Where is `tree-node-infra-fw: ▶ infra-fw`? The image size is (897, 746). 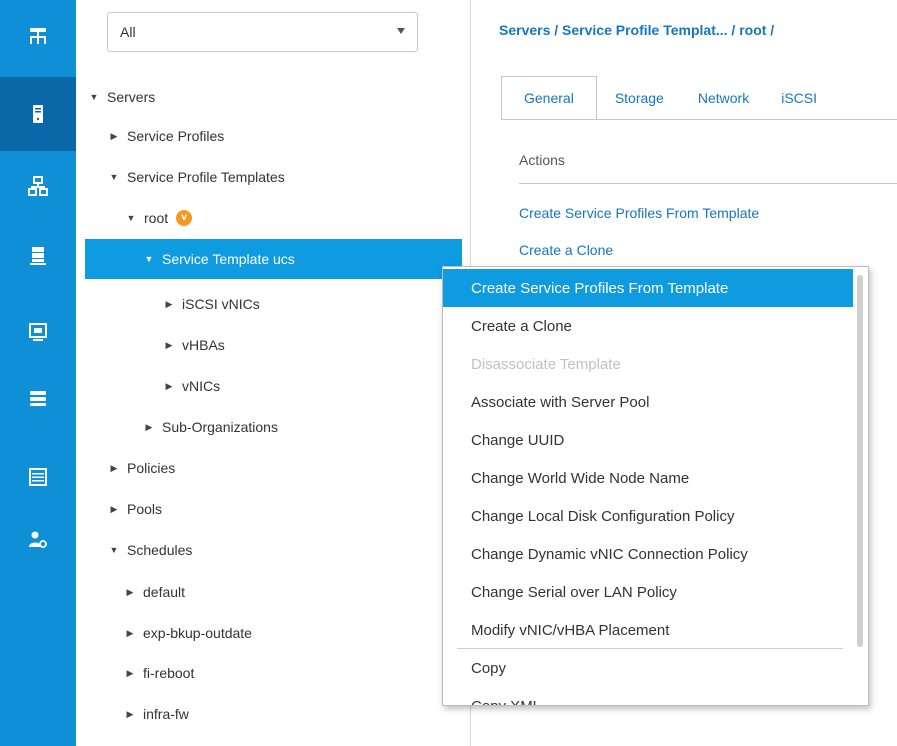 tree-node-infra-fw: ▶ infra-fw is located at coordinates (157, 714).